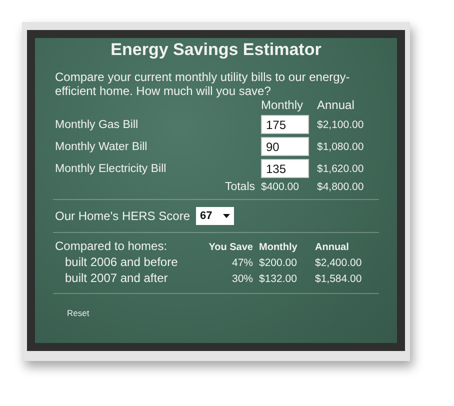 The width and height of the screenshot is (454, 406). Describe the element at coordinates (239, 187) in the screenshot. I see `totals-label: Totals` at that location.